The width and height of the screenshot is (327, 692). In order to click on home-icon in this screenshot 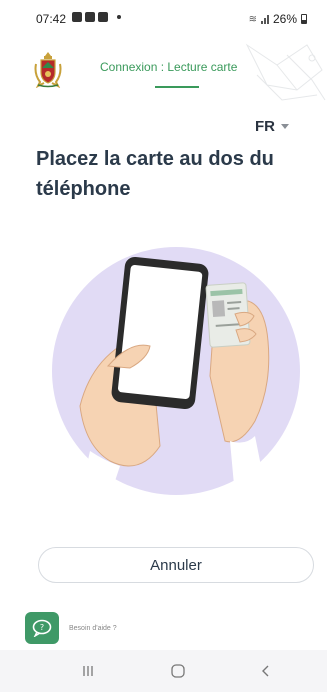, I will do `click(178, 671)`.